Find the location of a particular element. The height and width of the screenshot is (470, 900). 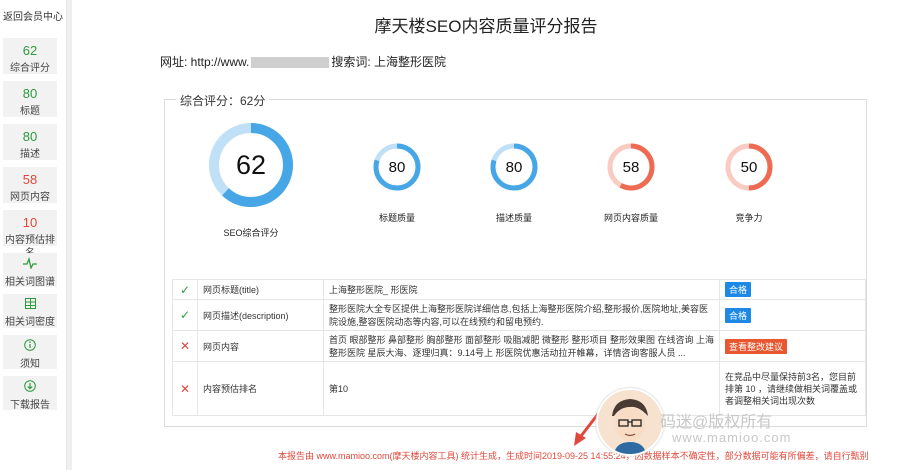

download-icon is located at coordinates (30, 388).